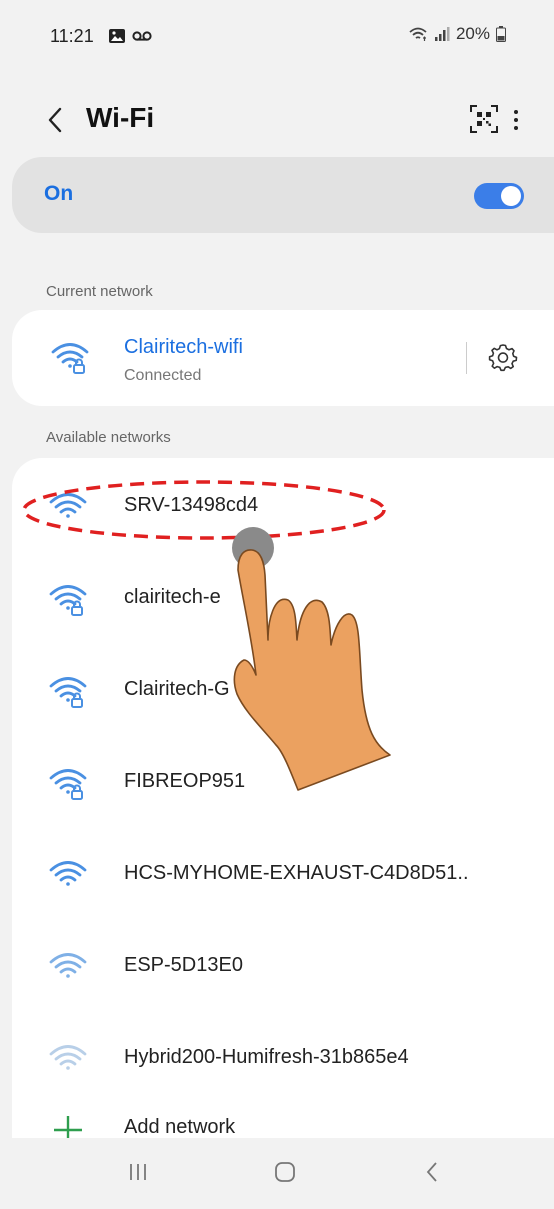  Describe the element at coordinates (283, 1120) in the screenshot. I see `add-network-row: Add network` at that location.